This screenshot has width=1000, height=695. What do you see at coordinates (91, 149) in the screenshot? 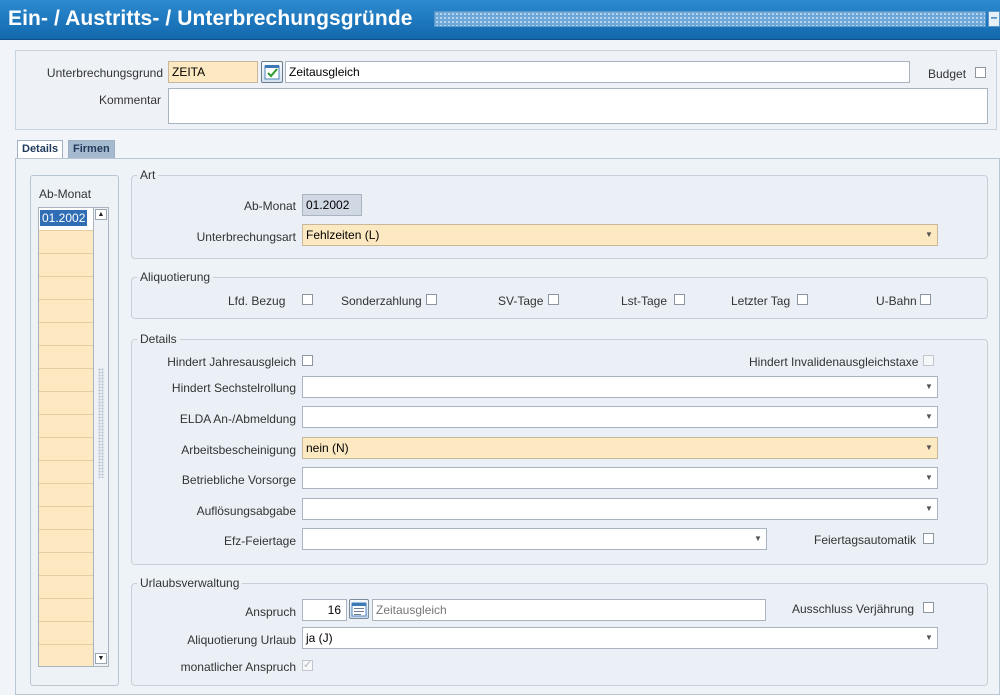
I see `tab-firmen: Firmen` at bounding box center [91, 149].